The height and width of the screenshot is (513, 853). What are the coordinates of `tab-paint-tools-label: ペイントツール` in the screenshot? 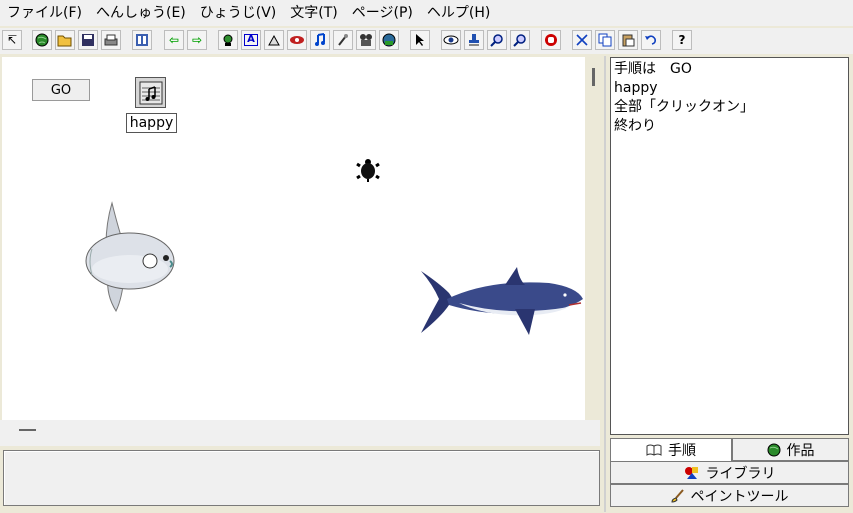 It's located at (739, 496).